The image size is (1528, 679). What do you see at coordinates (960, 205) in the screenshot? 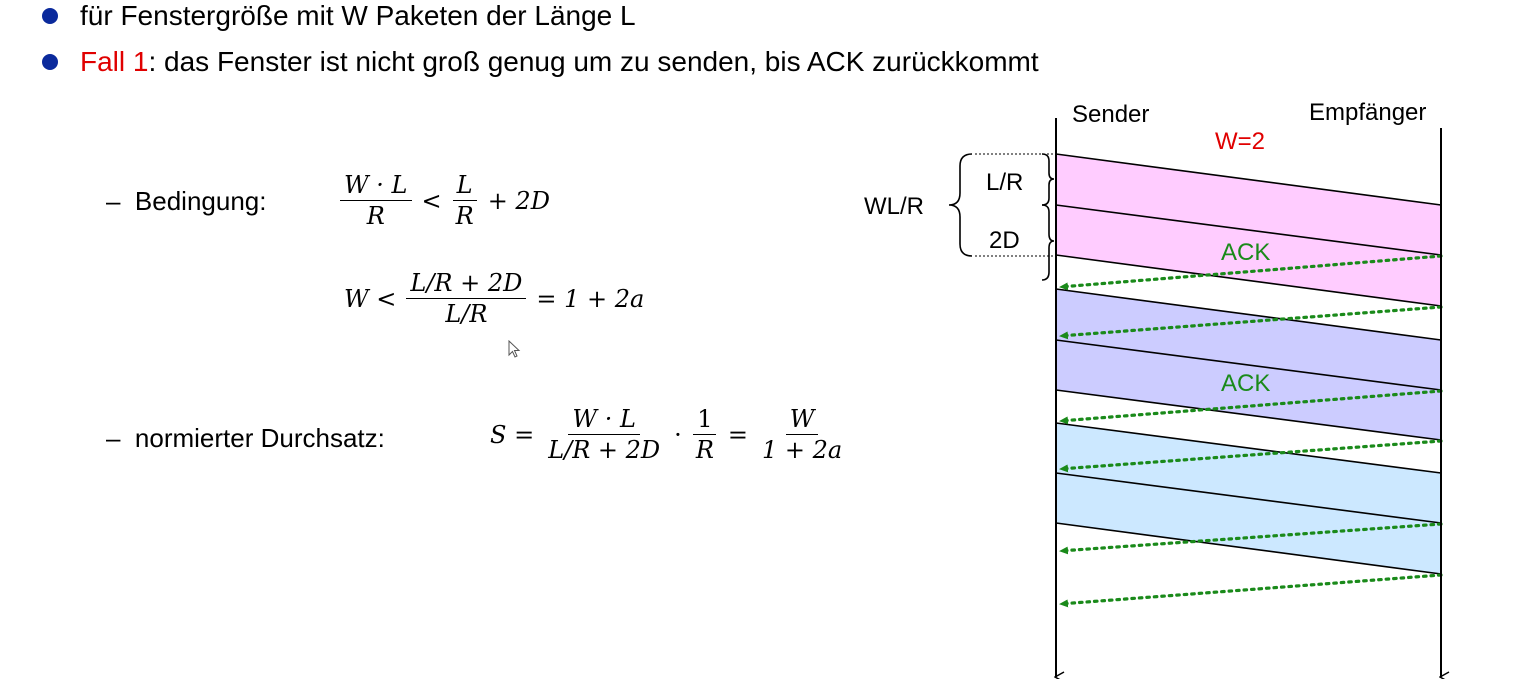
I see `wlr-brace` at bounding box center [960, 205].